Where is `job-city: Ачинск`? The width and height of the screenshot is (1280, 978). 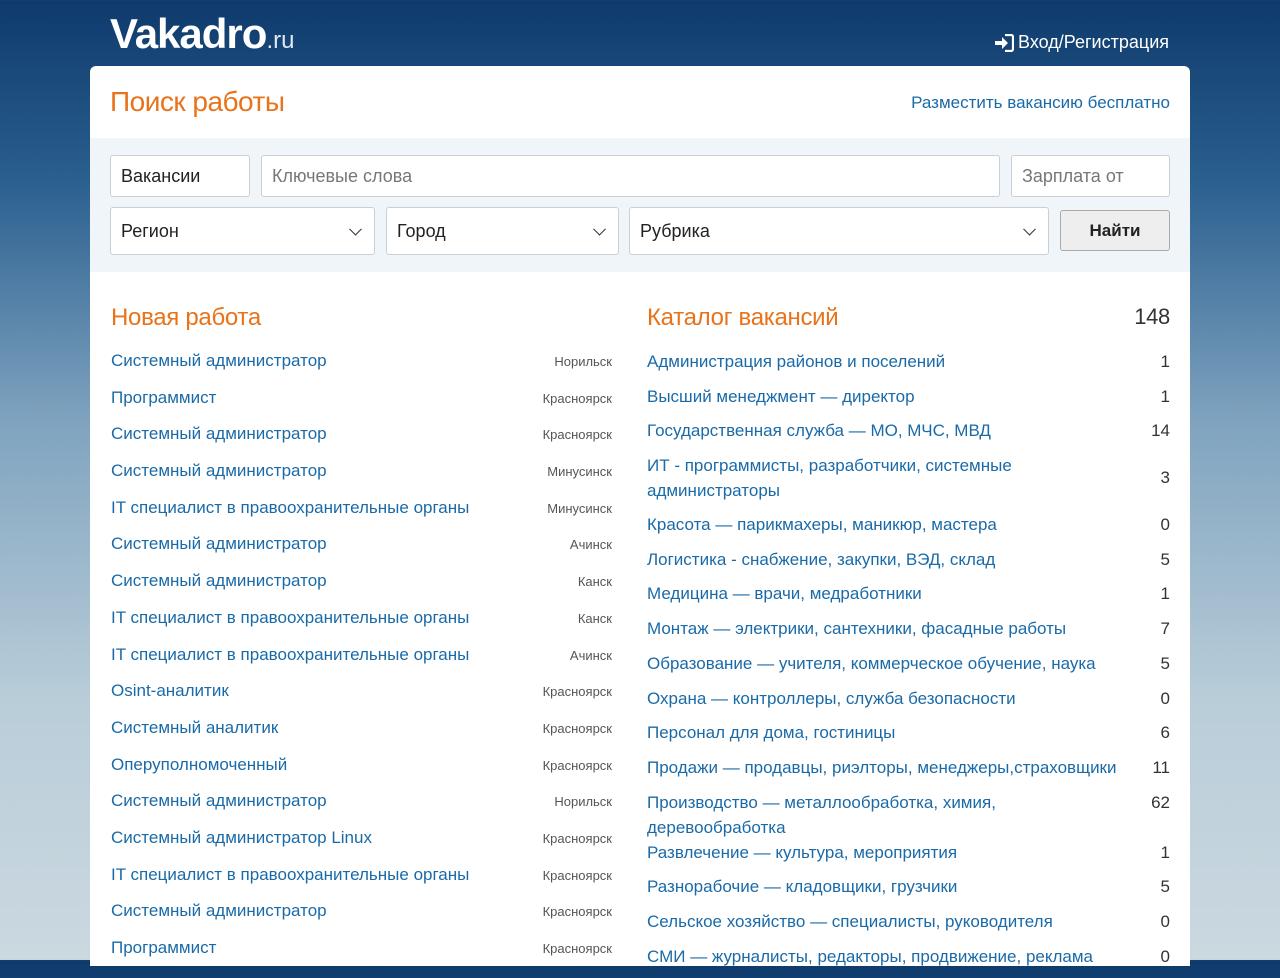 job-city: Ачинск is located at coordinates (590, 545).